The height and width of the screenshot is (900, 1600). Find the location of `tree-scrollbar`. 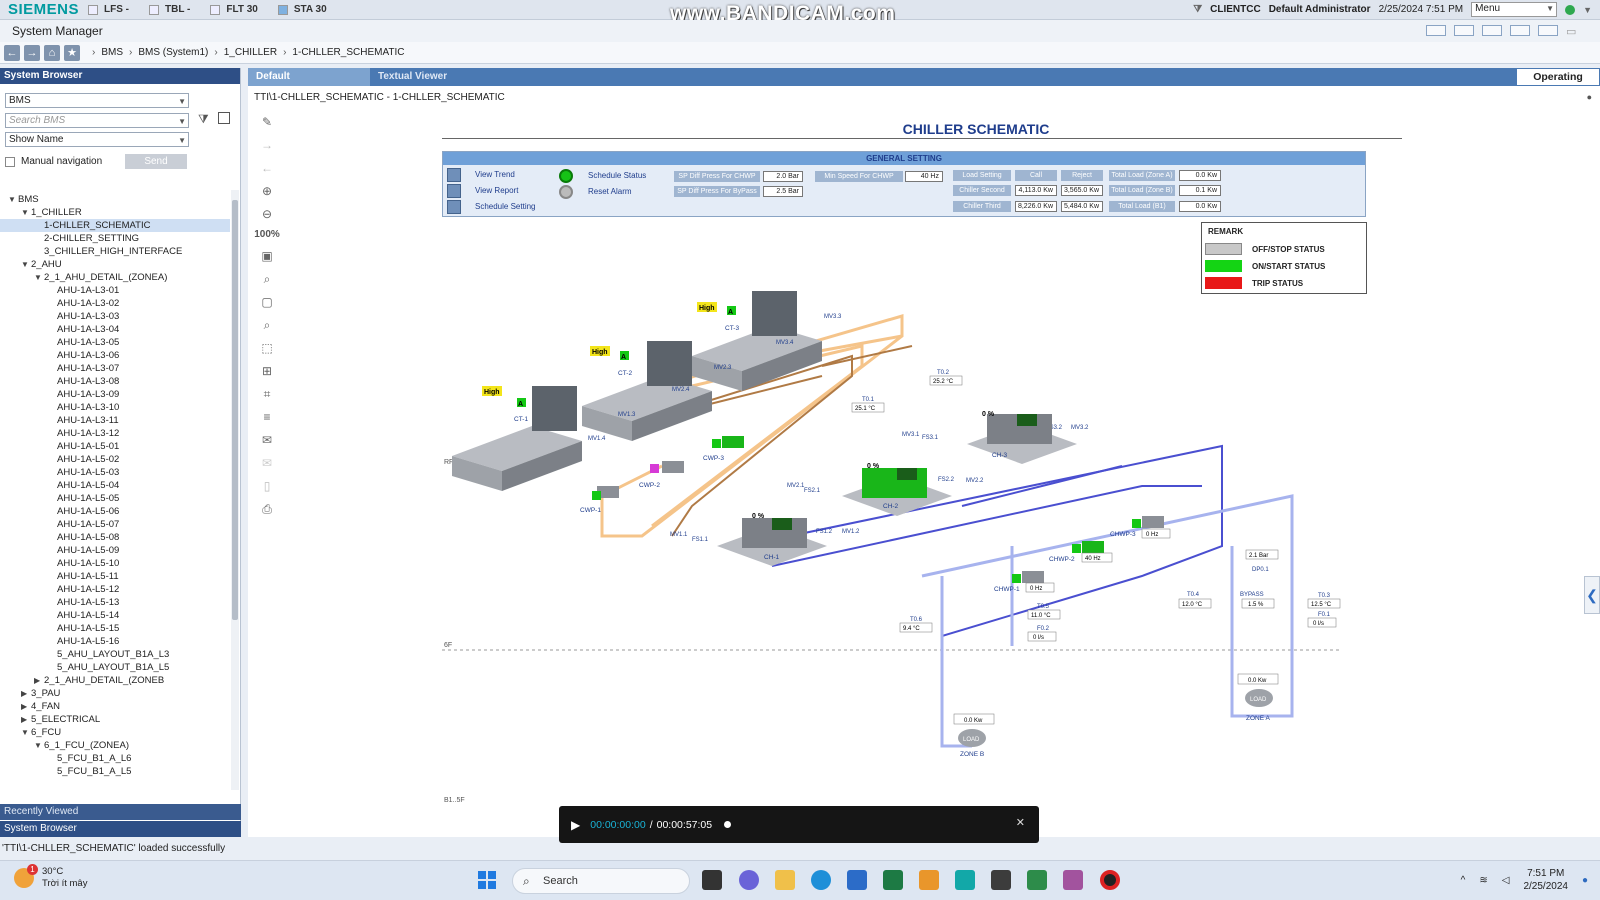

tree-scrollbar is located at coordinates (235, 490).